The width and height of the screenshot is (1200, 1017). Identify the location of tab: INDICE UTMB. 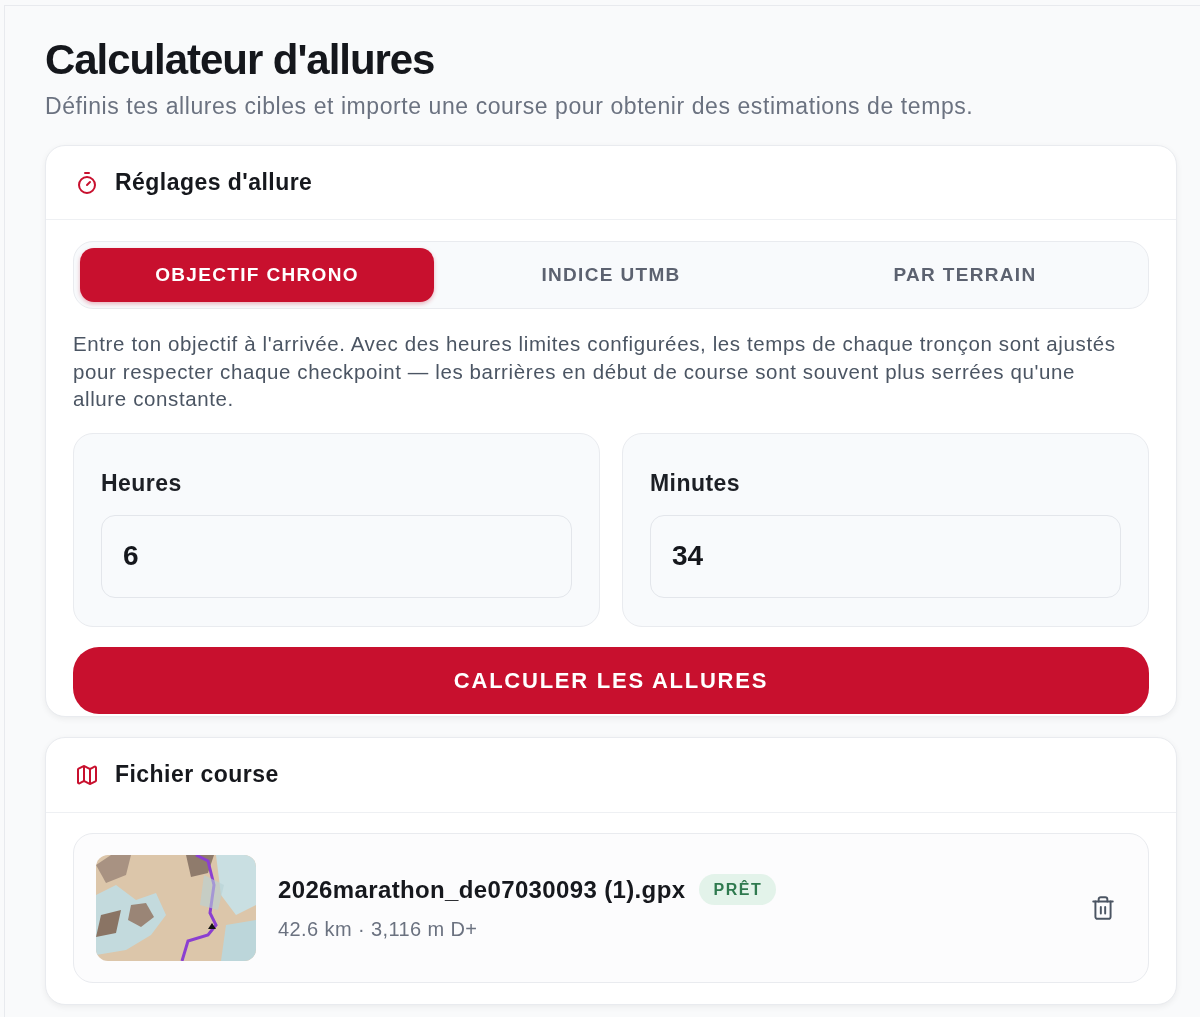
(611, 275).